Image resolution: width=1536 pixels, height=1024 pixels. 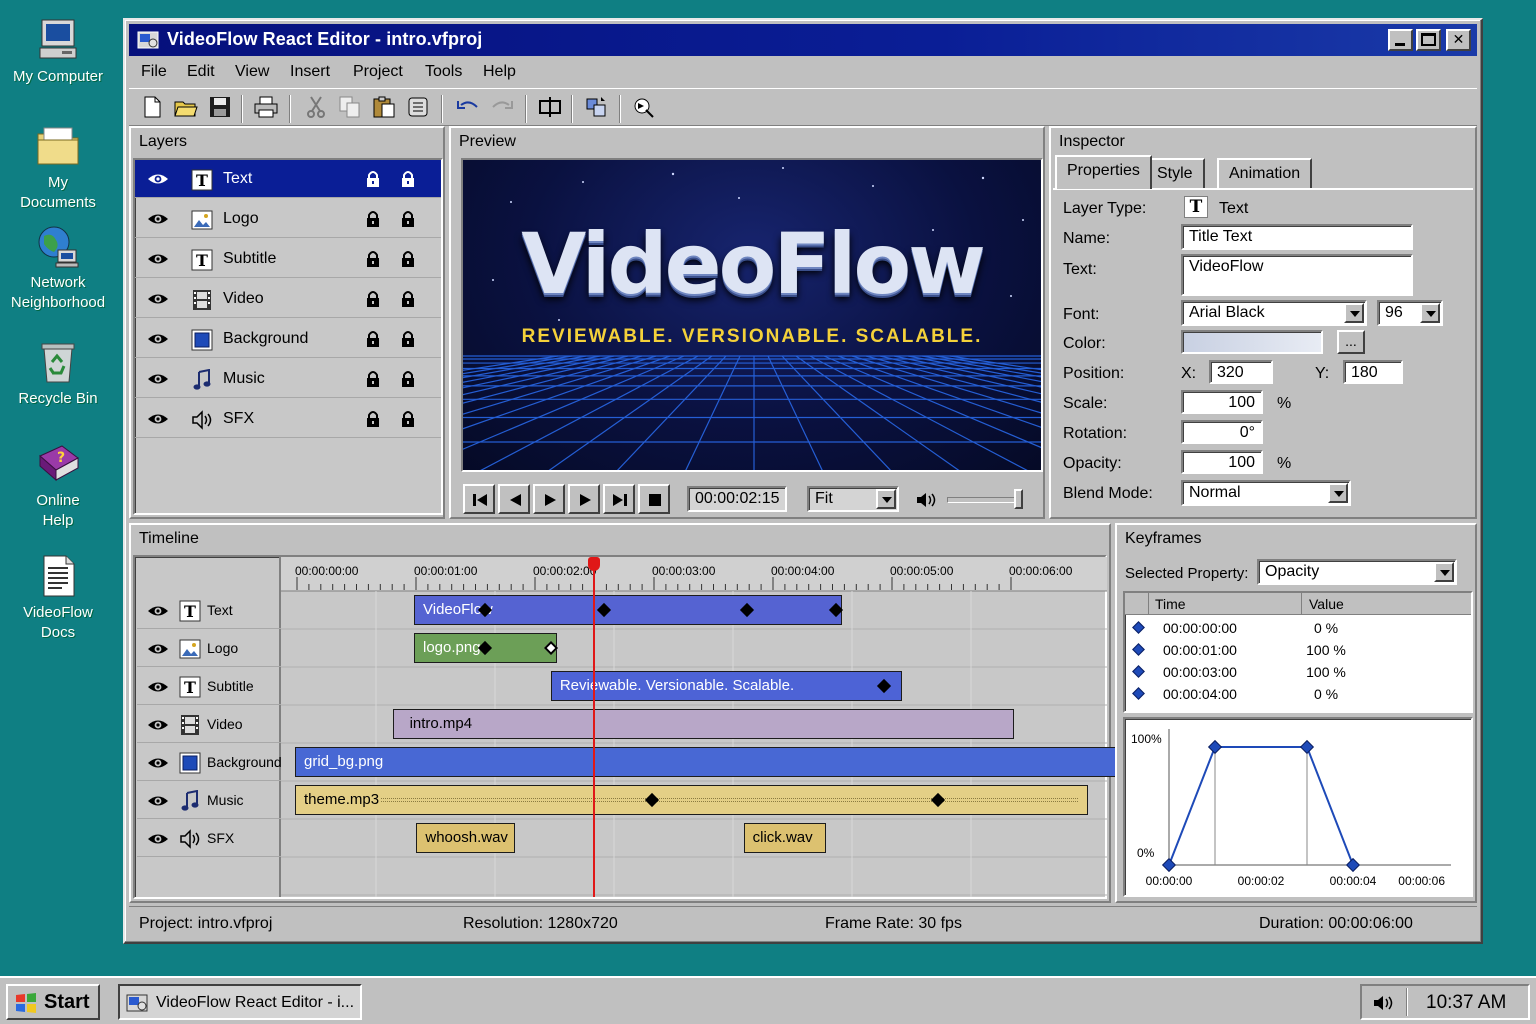 What do you see at coordinates (1103, 172) in the screenshot?
I see `tab-properties: Properties` at bounding box center [1103, 172].